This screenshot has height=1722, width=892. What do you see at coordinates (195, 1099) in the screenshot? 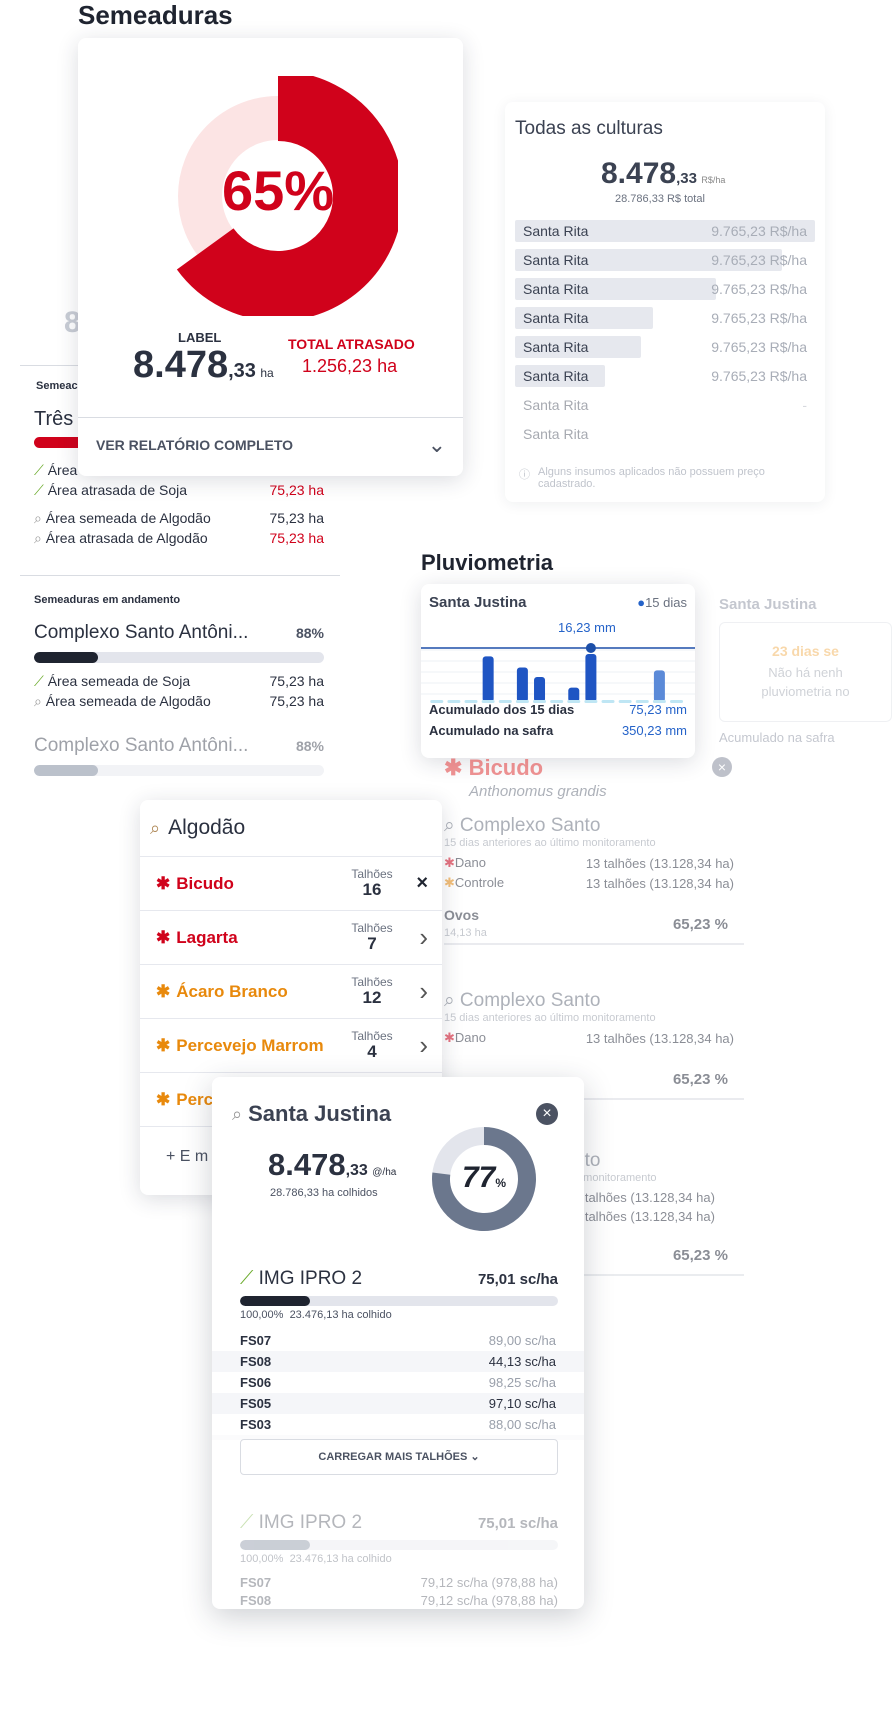
I see `pest-name: Perc` at bounding box center [195, 1099].